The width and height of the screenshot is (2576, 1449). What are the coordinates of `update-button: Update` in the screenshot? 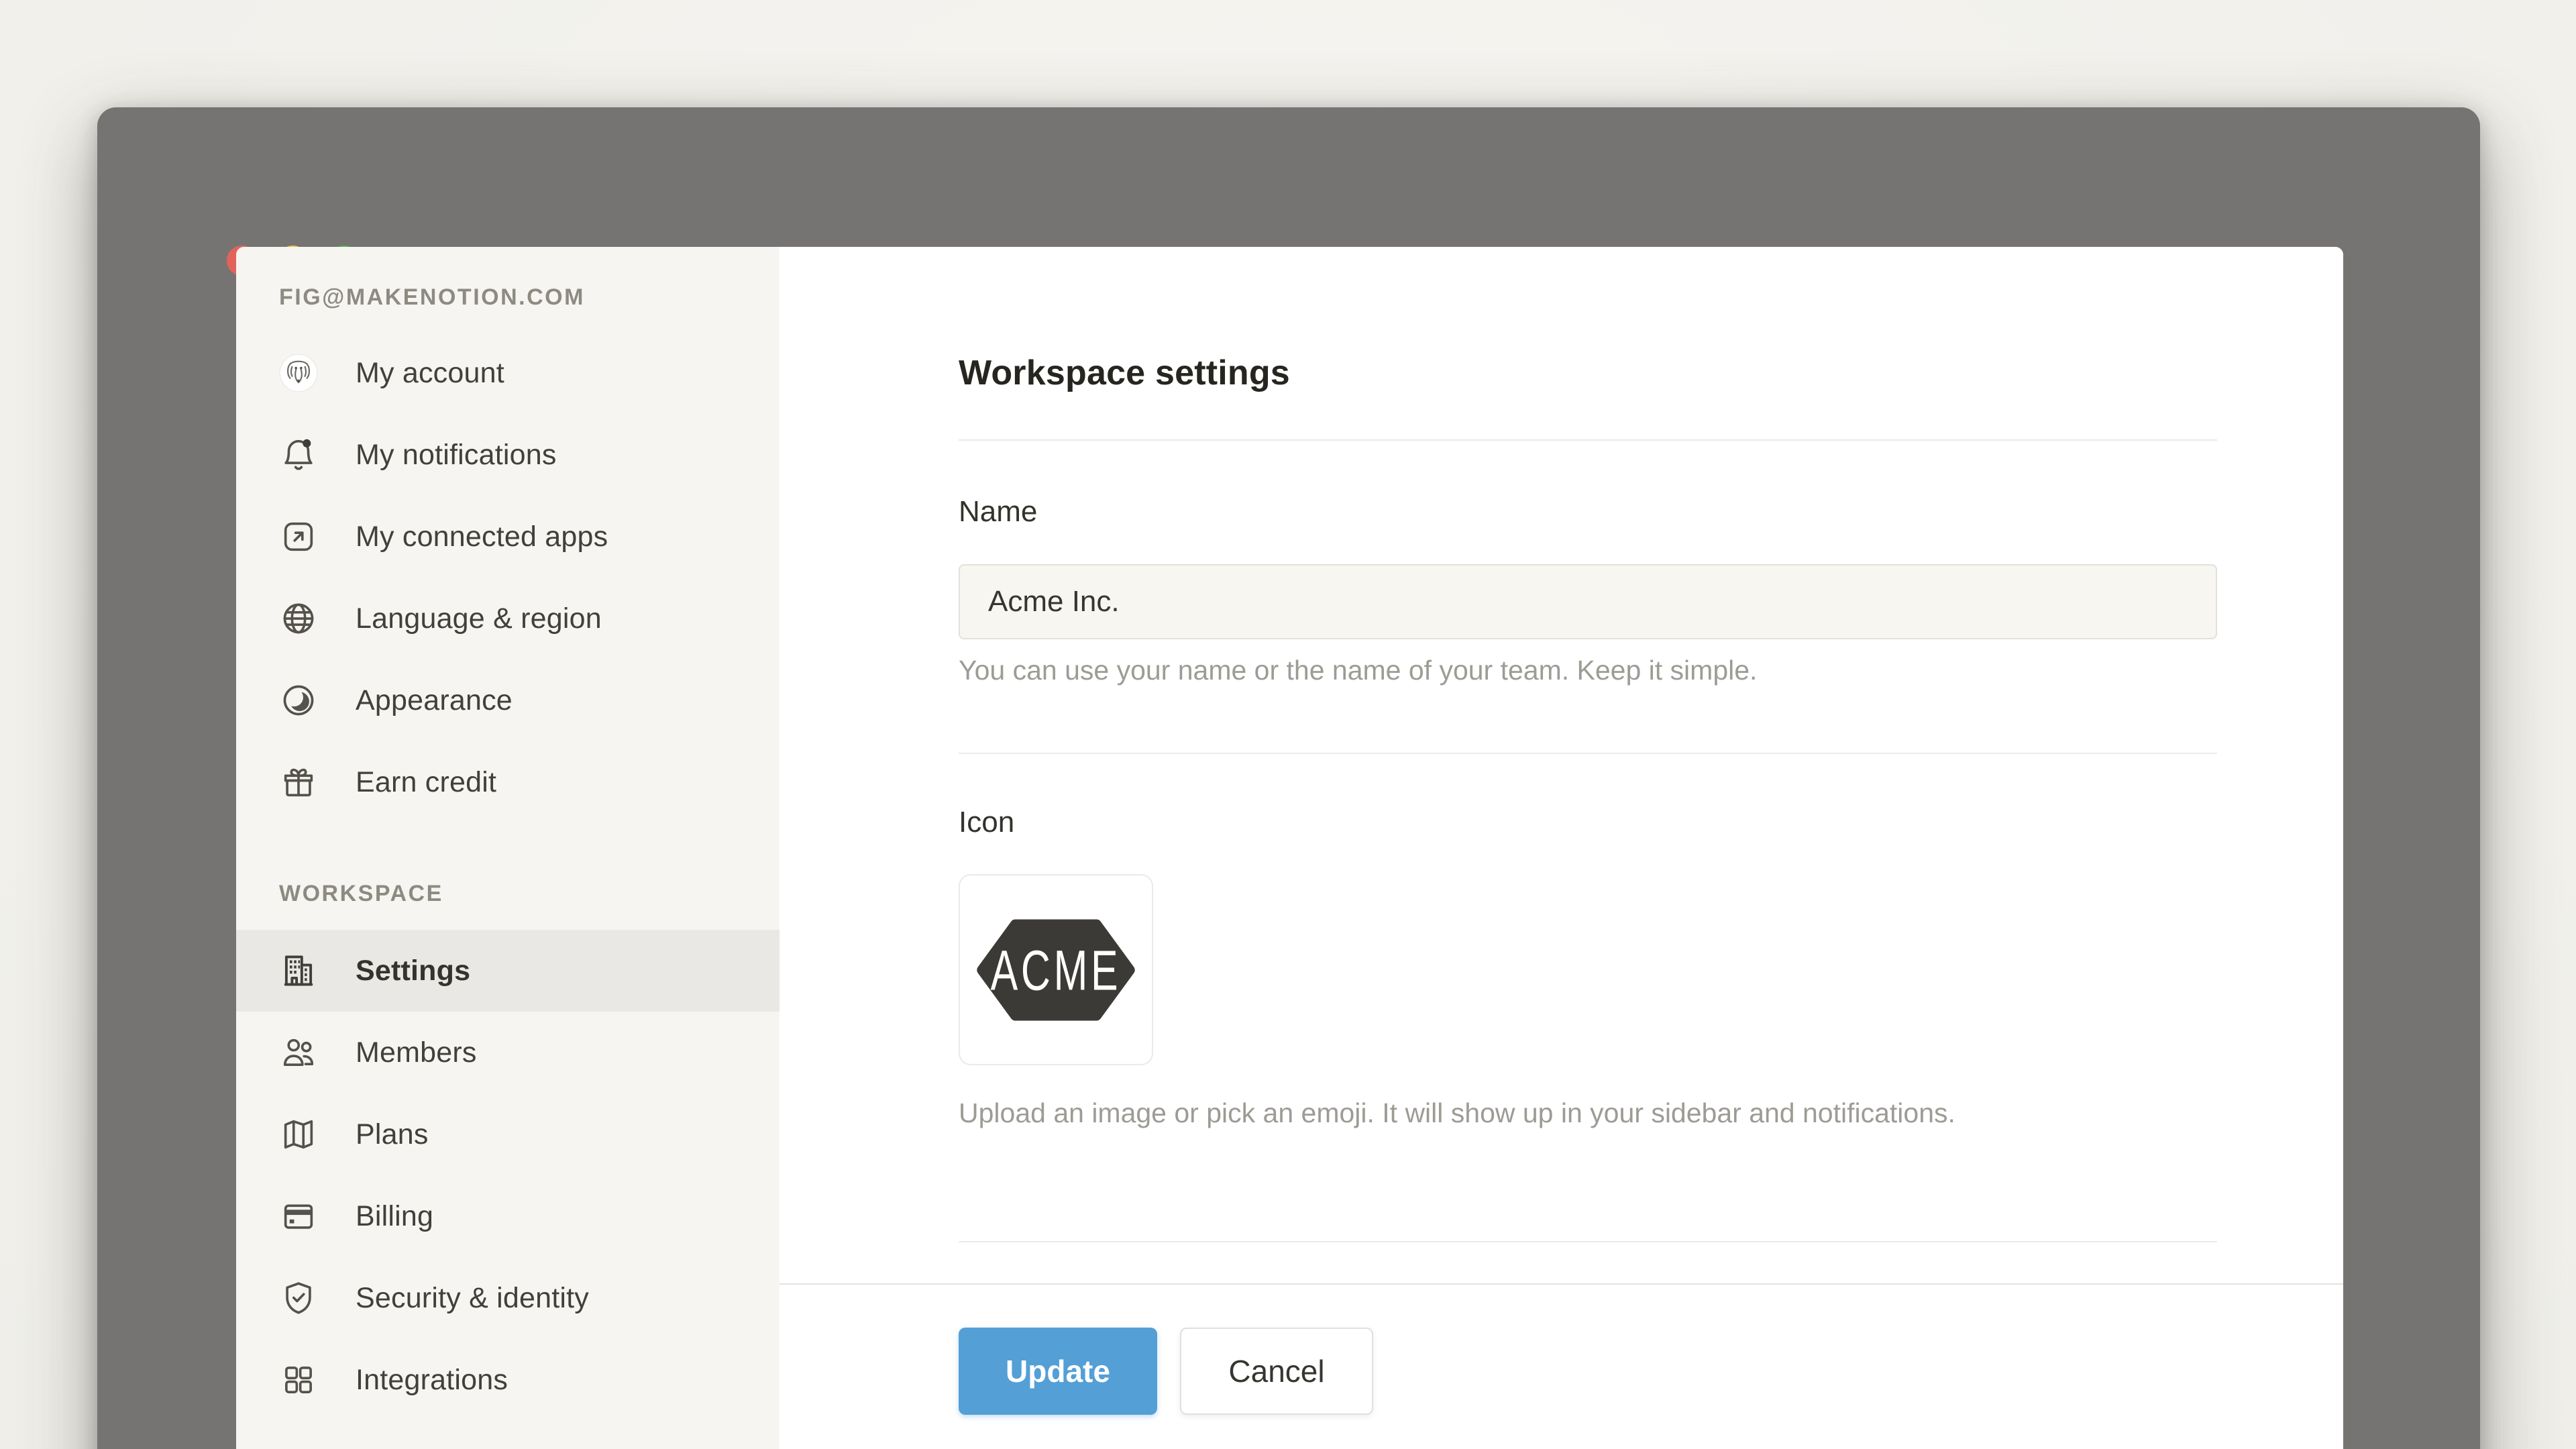 It's located at (1058, 1371).